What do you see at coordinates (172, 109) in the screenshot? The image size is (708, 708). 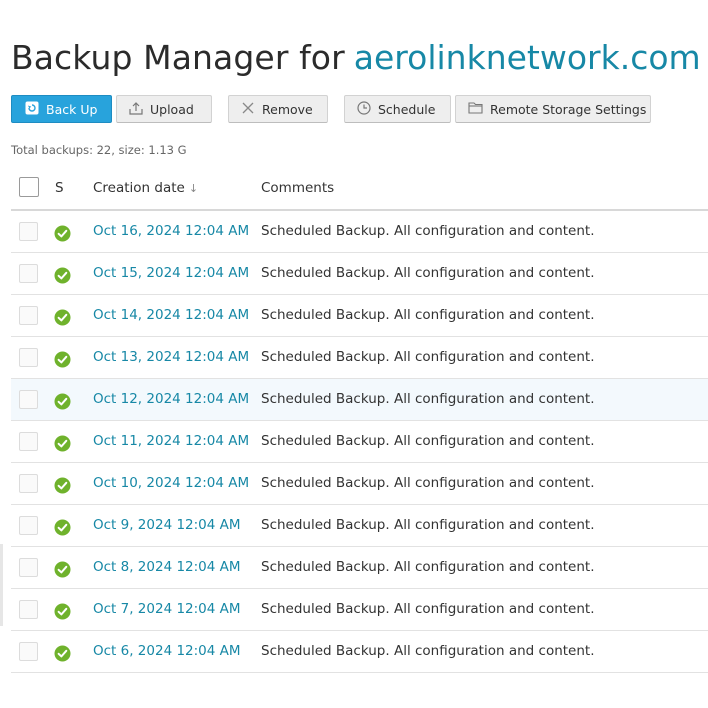 I see `upload-label: Upload` at bounding box center [172, 109].